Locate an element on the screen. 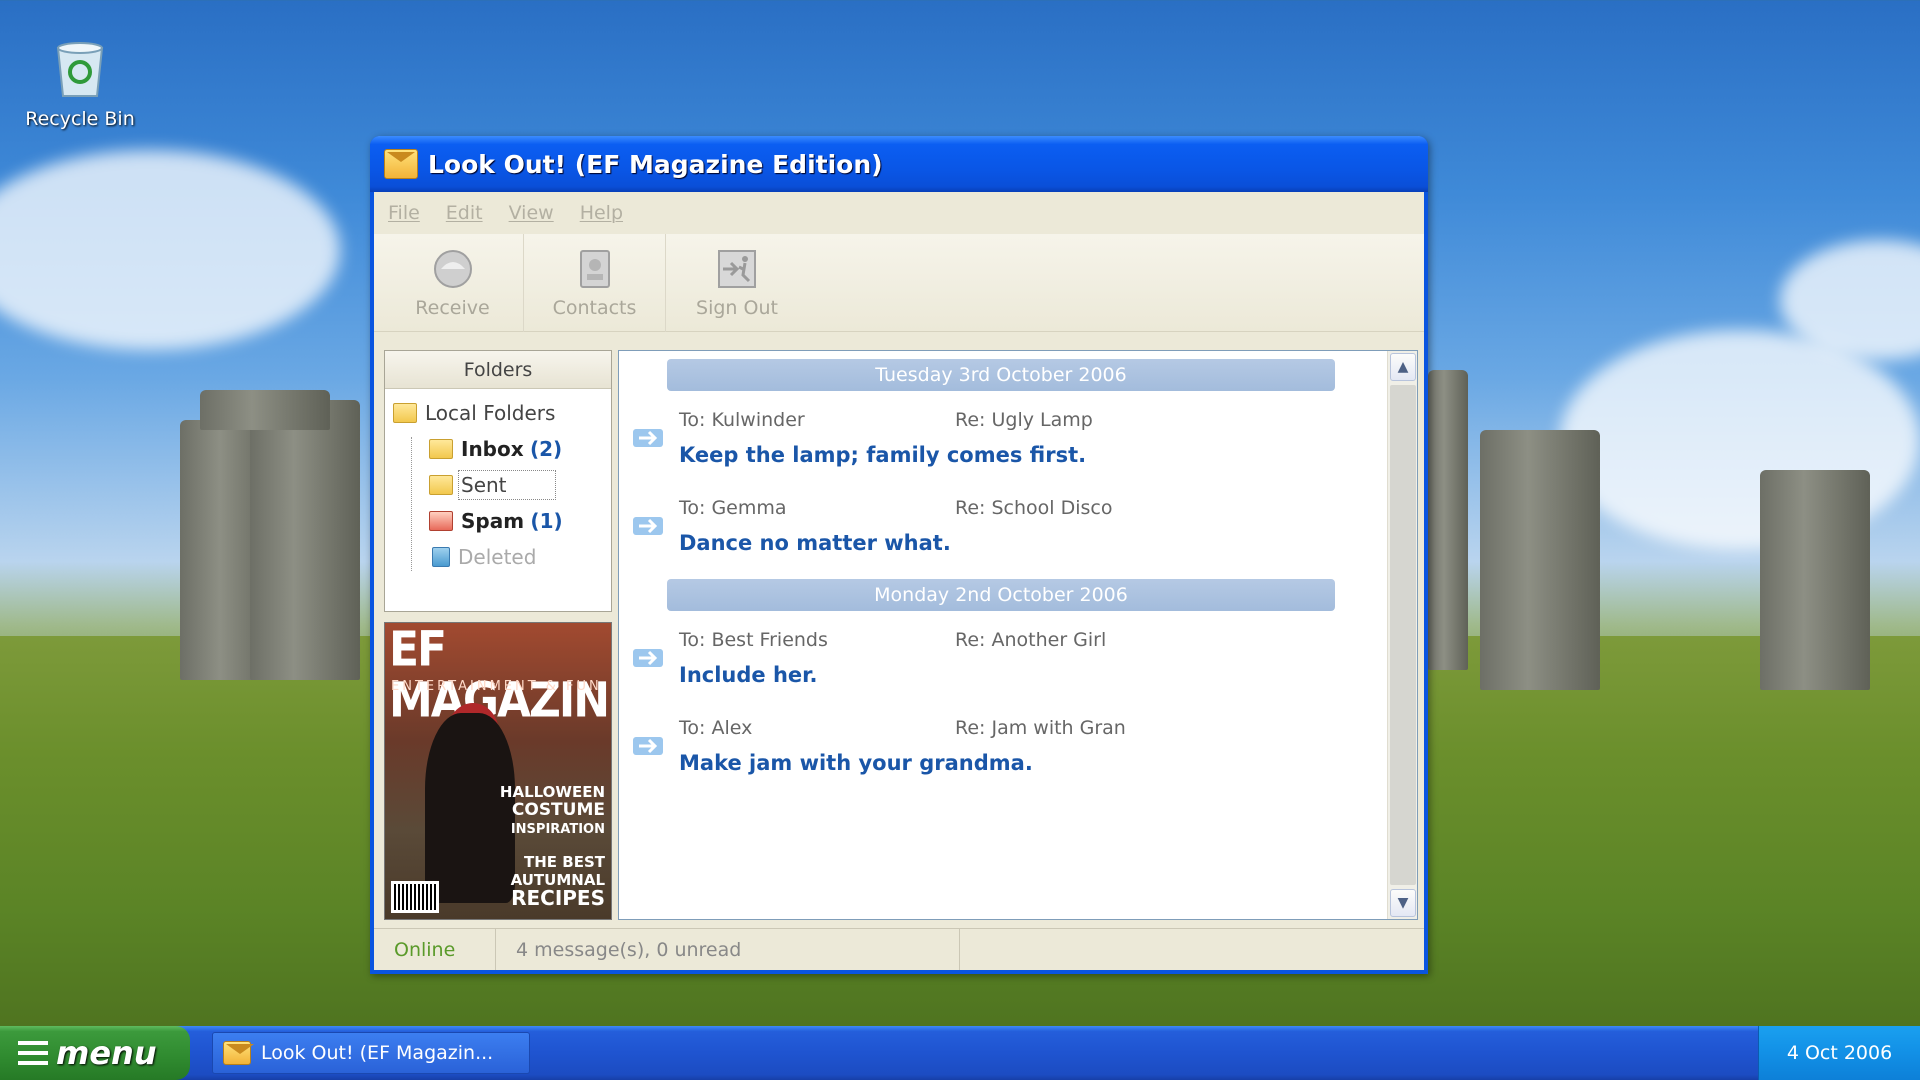 The width and height of the screenshot is (1920, 1080). message-recipient: To: Kulwinder is located at coordinates (742, 420).